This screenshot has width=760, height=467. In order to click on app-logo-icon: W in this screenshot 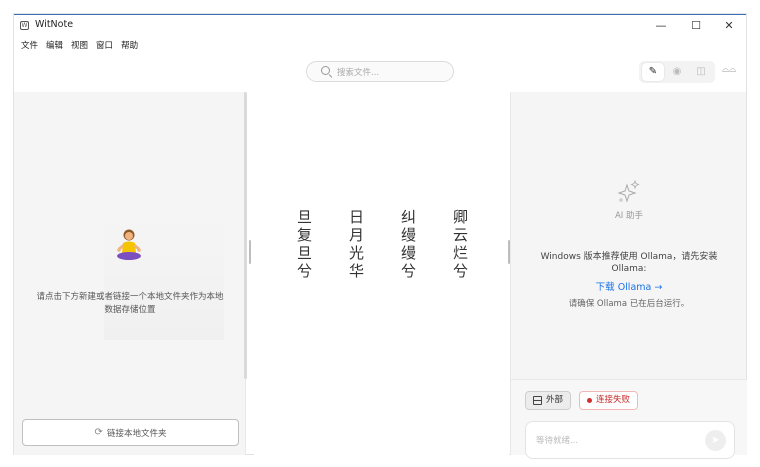, I will do `click(24, 25)`.